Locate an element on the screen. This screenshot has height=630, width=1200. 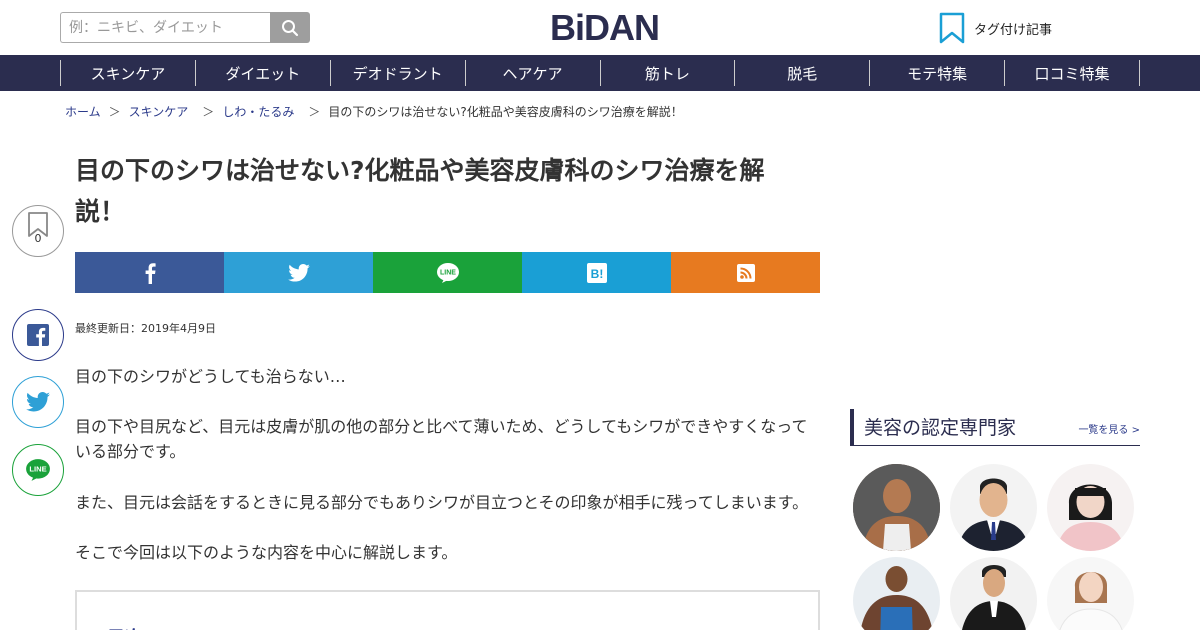
toc-heading: 目次 is located at coordinates (125, 627).